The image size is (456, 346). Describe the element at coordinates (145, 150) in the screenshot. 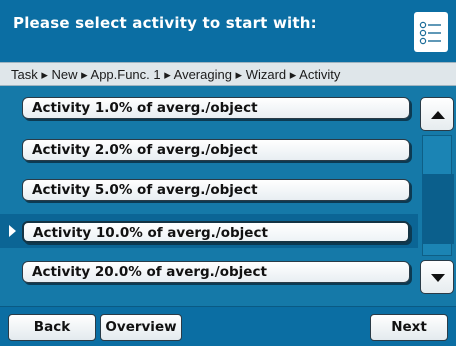

I see `activity-label: Activity 2.0% of averg./object` at that location.